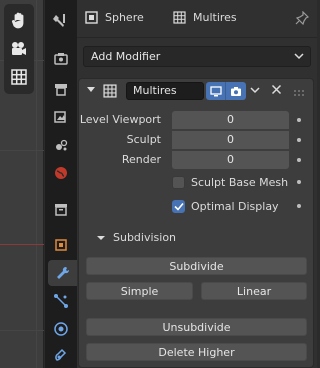  What do you see at coordinates (61, 59) in the screenshot?
I see `render-properties-icon` at bounding box center [61, 59].